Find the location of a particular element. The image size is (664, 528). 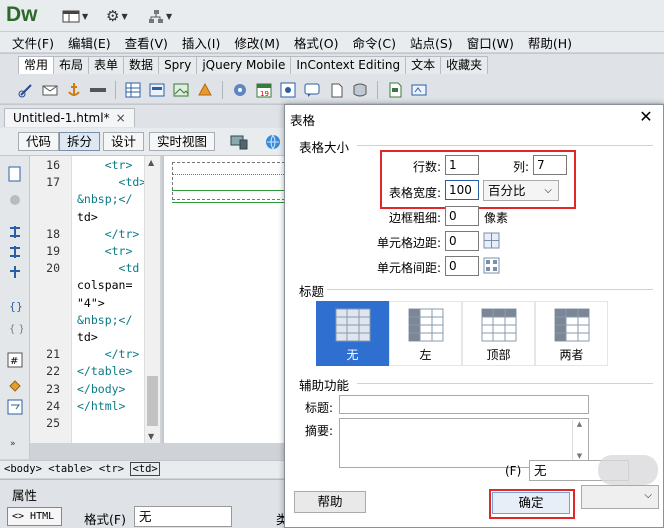

border-input: 0 is located at coordinates (462, 216).